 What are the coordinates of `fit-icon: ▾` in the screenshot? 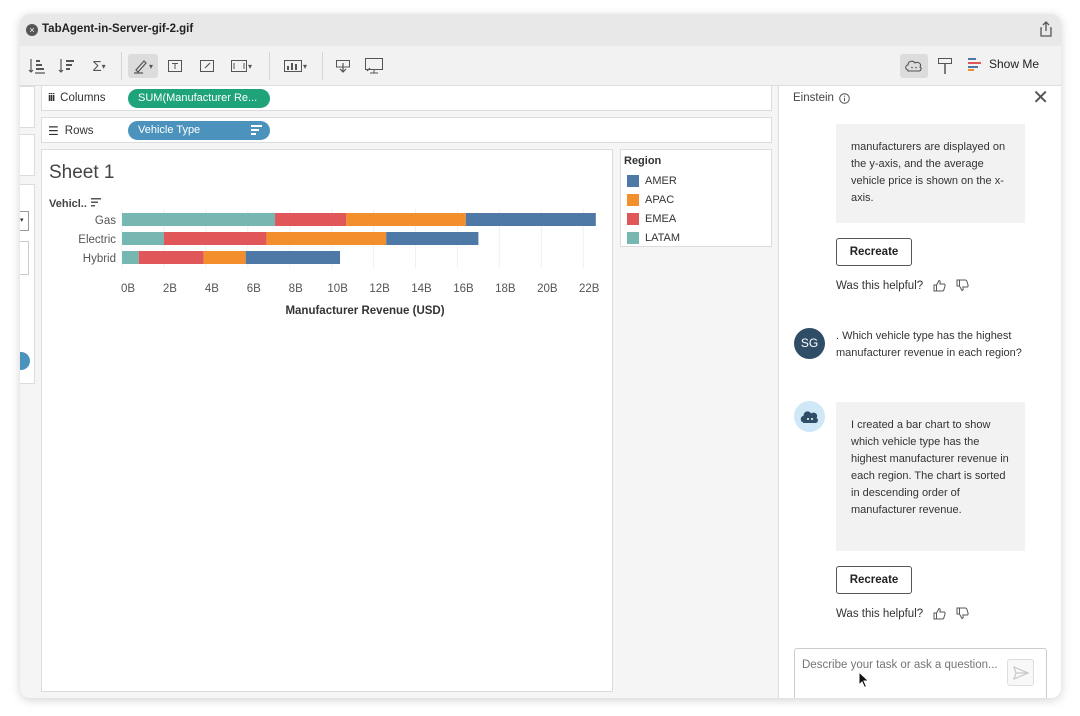 It's located at (241, 66).